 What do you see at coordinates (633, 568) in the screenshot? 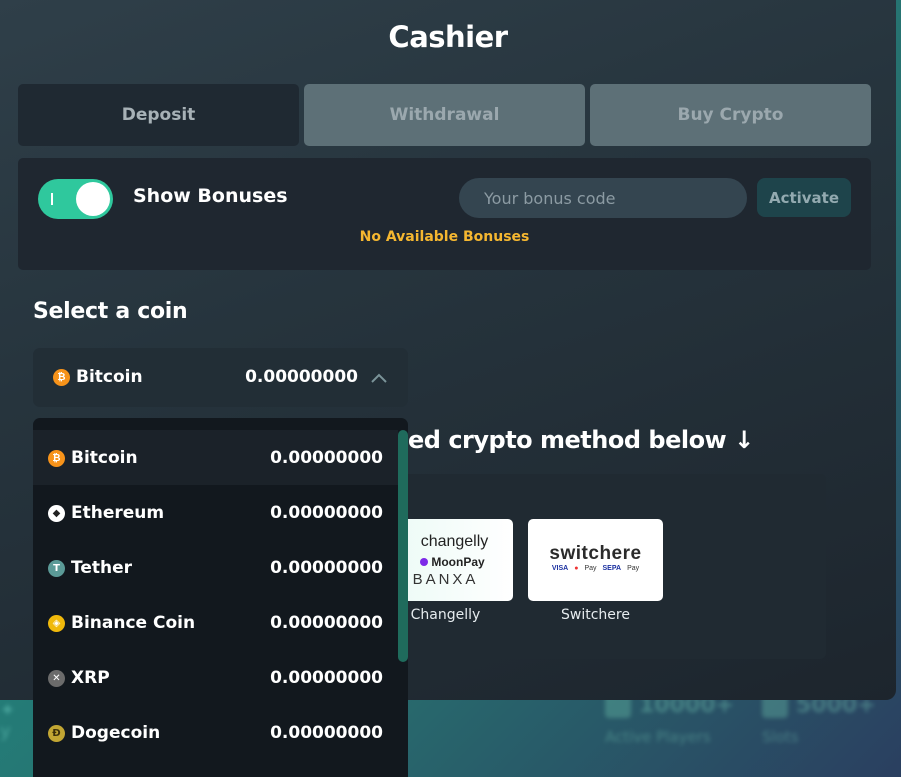
I see `apple-pay-icon: Pay` at bounding box center [633, 568].